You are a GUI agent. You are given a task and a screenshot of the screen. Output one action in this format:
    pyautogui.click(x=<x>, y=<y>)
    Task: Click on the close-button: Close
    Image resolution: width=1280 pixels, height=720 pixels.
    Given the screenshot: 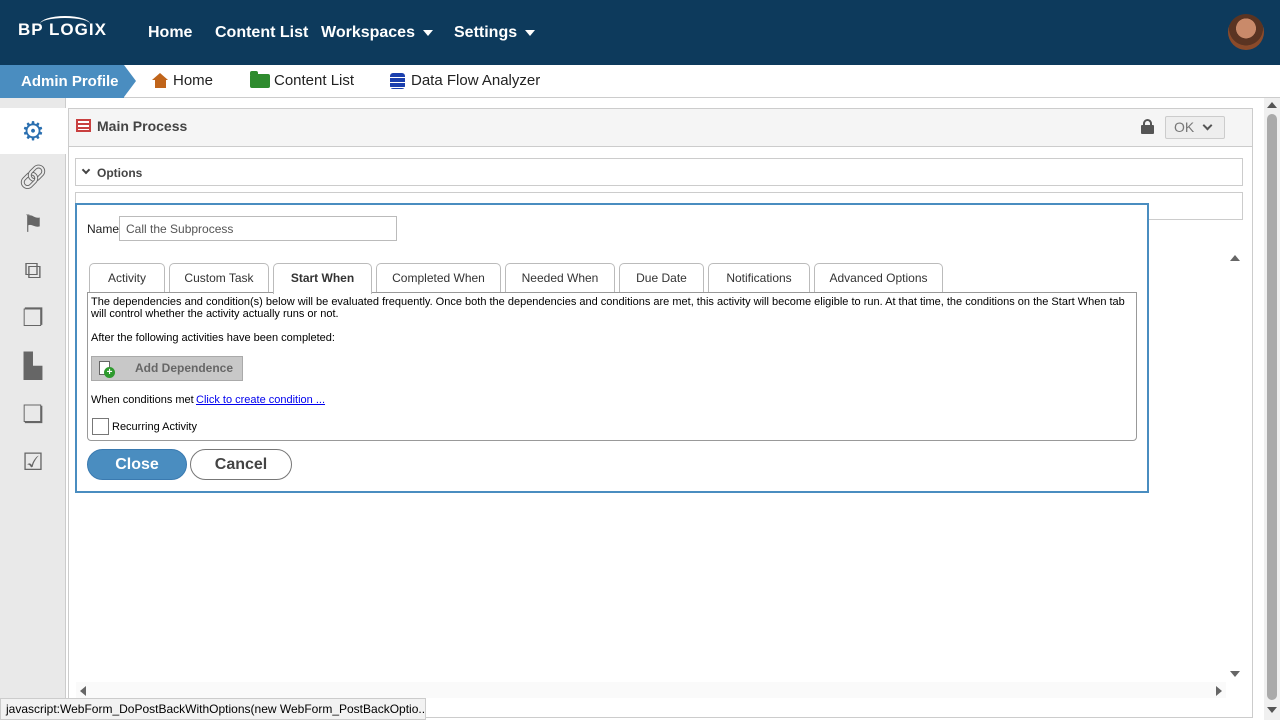 What is the action you would take?
    pyautogui.click(x=137, y=464)
    